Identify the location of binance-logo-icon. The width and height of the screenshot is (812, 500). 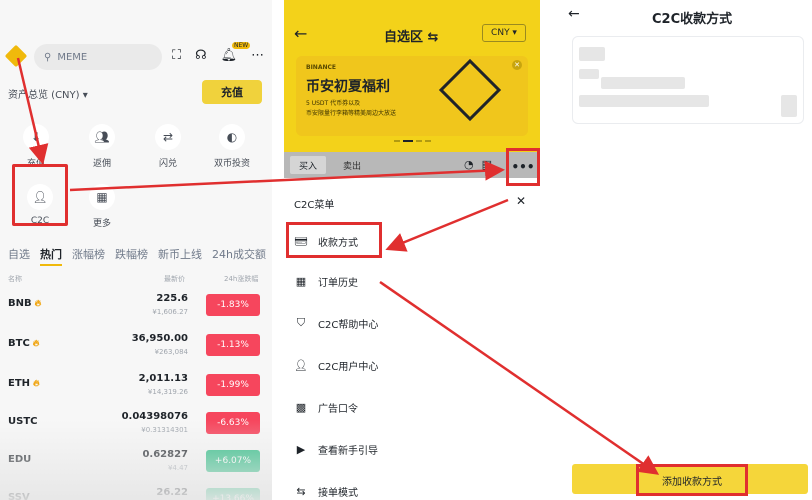
(16, 56).